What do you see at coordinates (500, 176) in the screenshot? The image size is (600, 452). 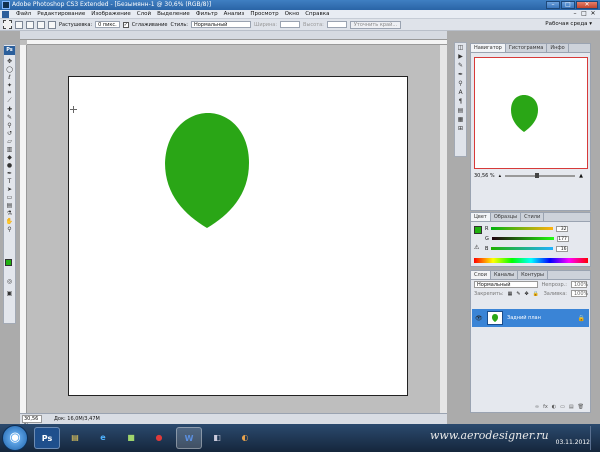 I see `zoom-out-icon: ▴` at bounding box center [500, 176].